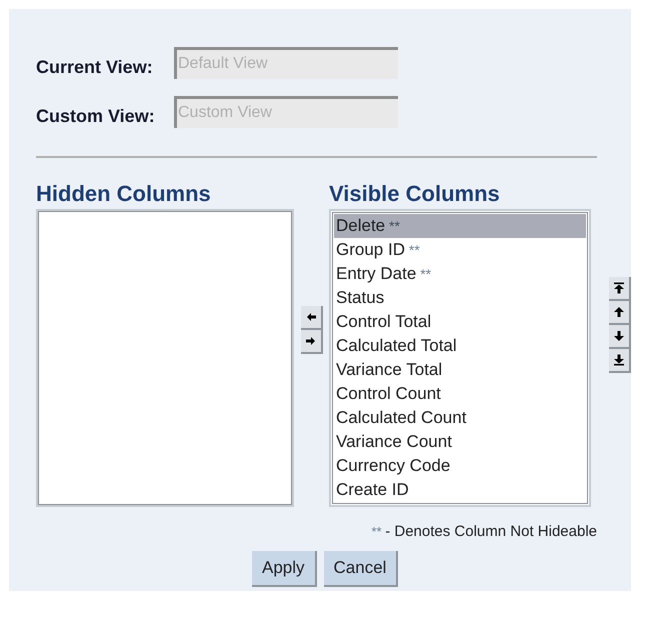  Describe the element at coordinates (284, 569) in the screenshot. I see `dialog-button: Apply` at that location.